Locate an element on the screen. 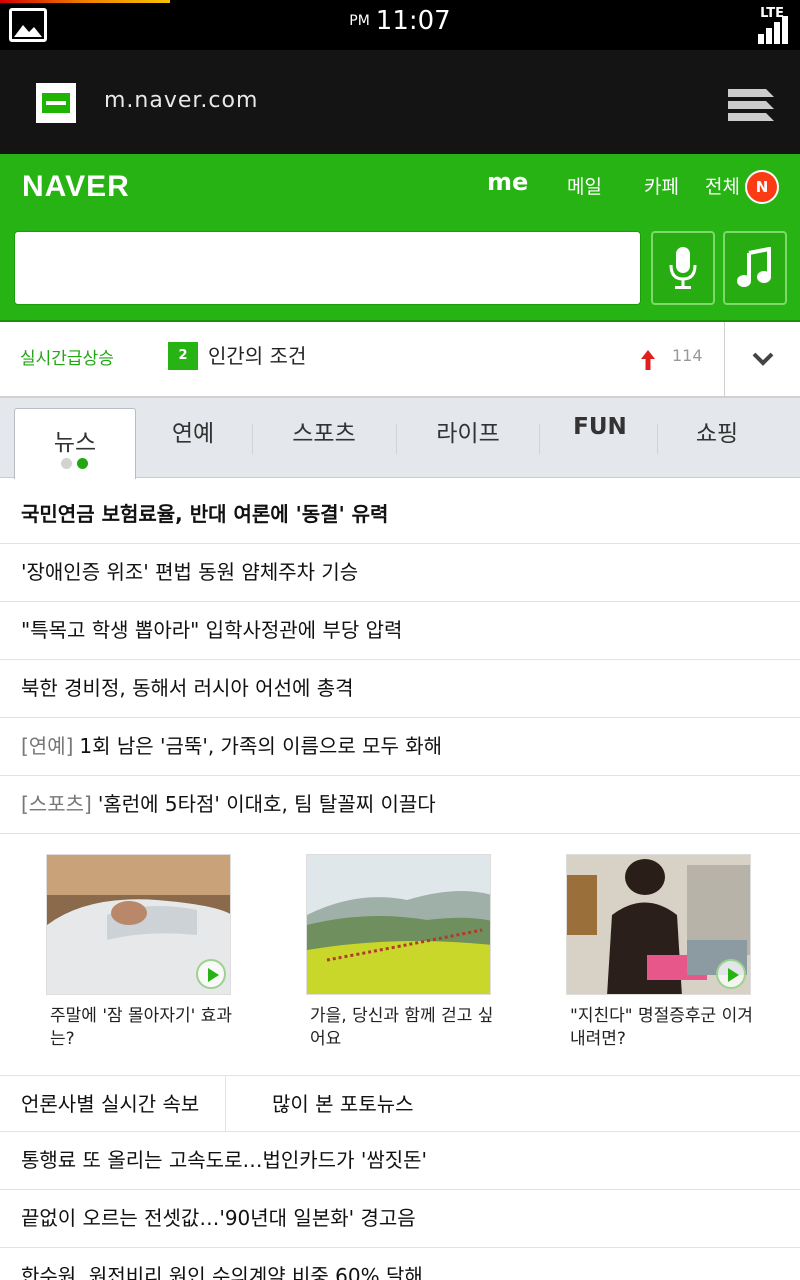 The image size is (800, 1280). news-item: "특목고 학생 뽑아라" 입학사정관에 부당 압력 is located at coordinates (400, 631).